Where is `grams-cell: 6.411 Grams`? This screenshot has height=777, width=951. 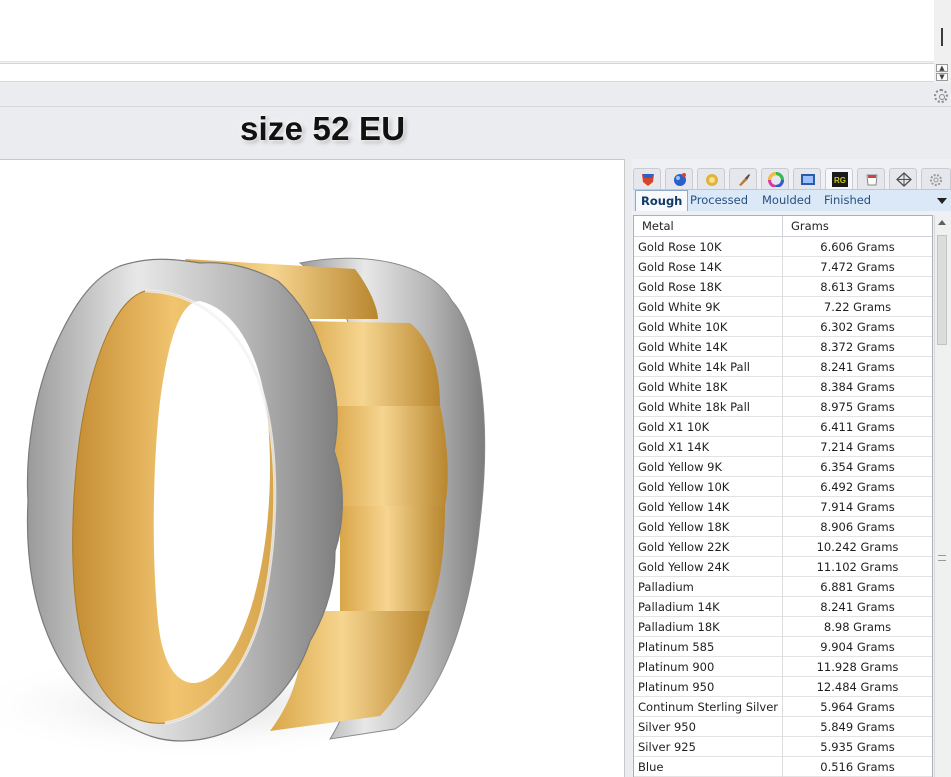 grams-cell: 6.411 Grams is located at coordinates (857, 427).